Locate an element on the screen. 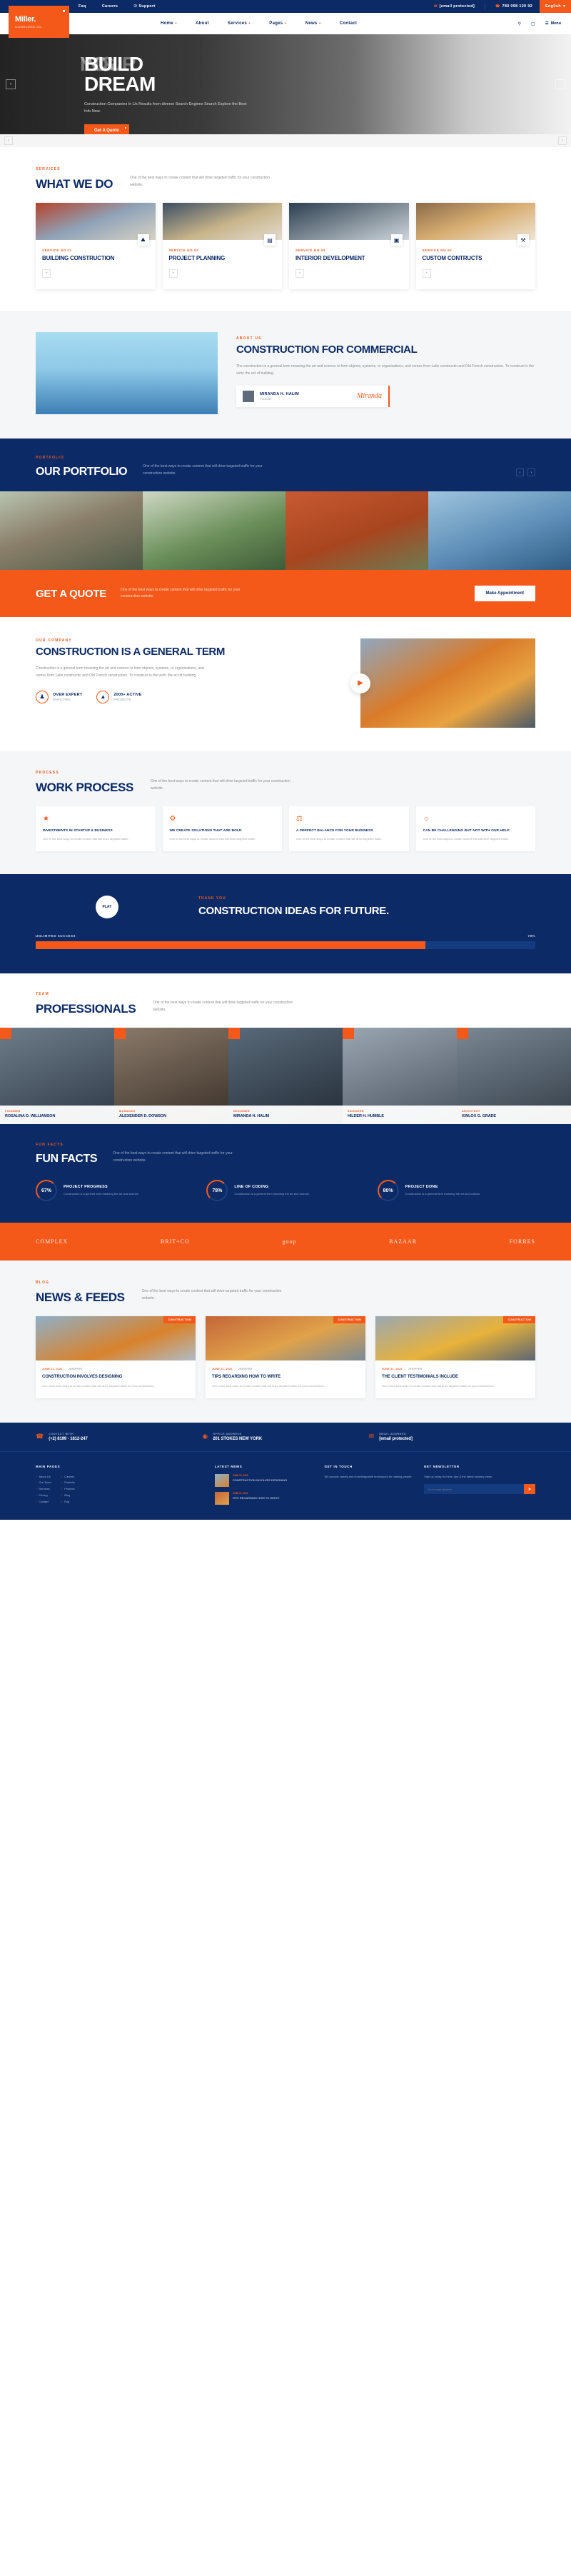 The width and height of the screenshot is (571, 2576). service-card: ⛰ SERVICE NO 01 BUILDING CONSTRUCTION + is located at coordinates (96, 246).